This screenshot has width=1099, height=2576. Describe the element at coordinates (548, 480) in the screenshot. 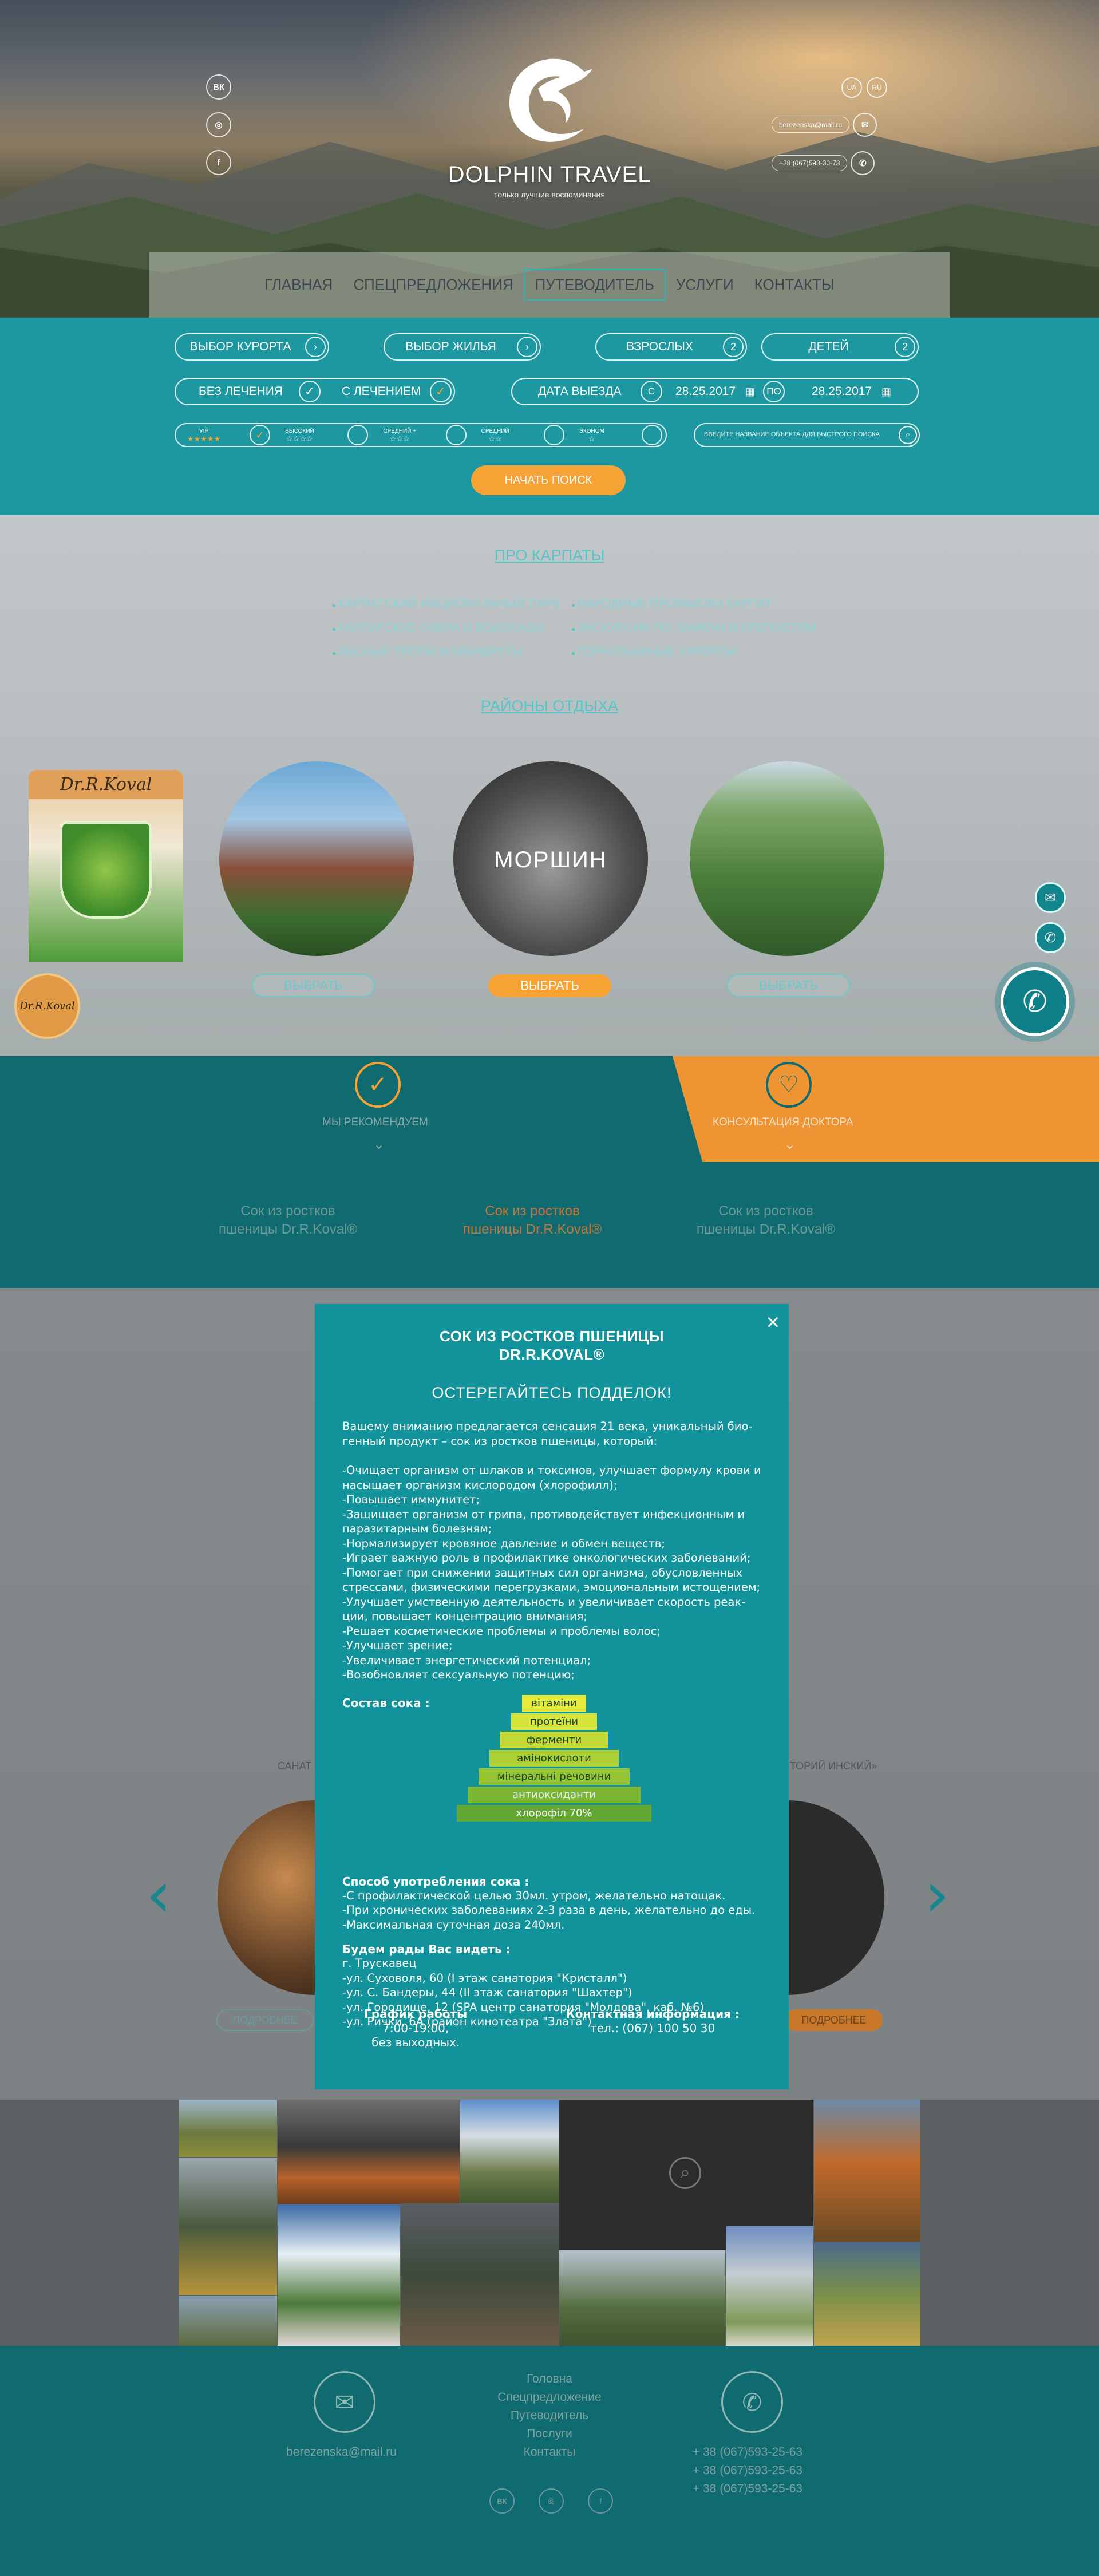

I see `start-search-button: НАЧАТЬ ПОИСК` at that location.